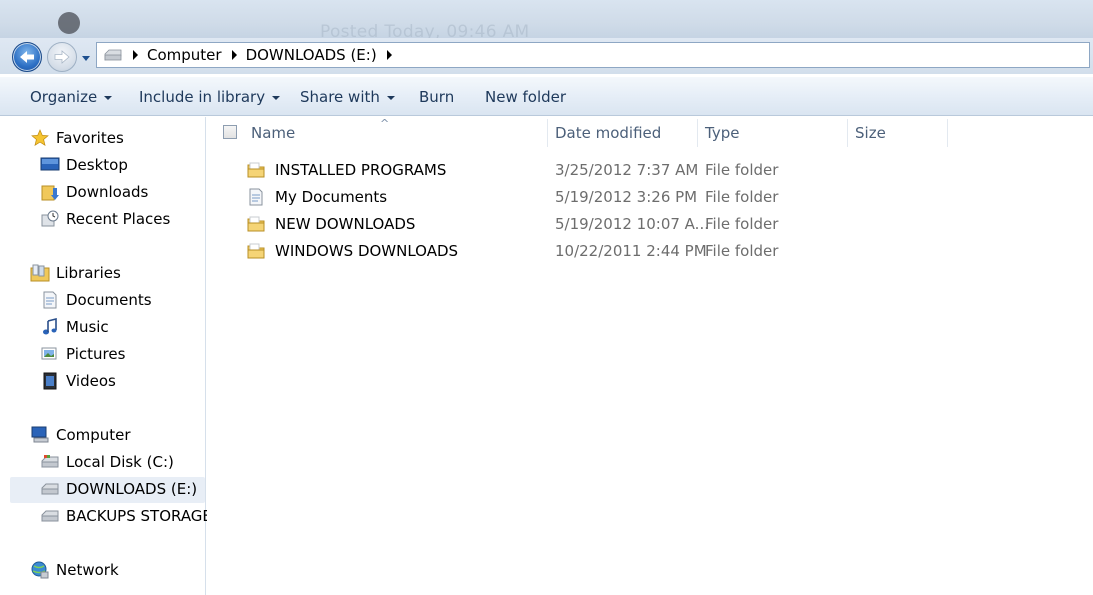 Image resolution: width=1093 pixels, height=595 pixels. I want to click on column-header-label: Type, so click(722, 133).